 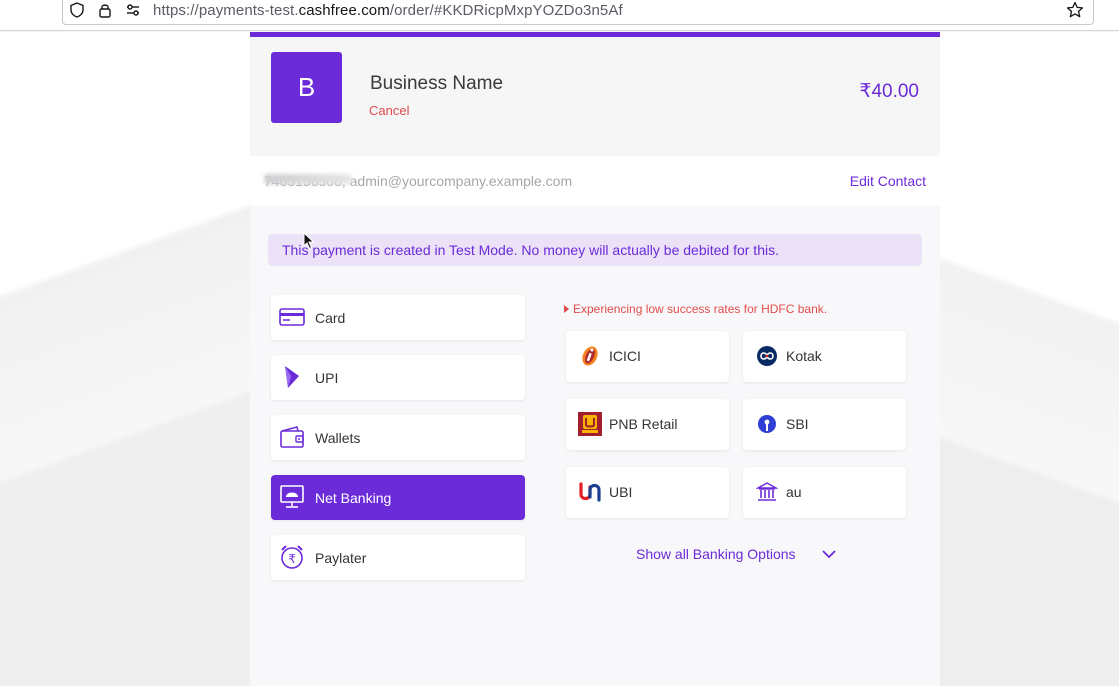 I want to click on bank-option-sbi: SBI, so click(x=824, y=424).